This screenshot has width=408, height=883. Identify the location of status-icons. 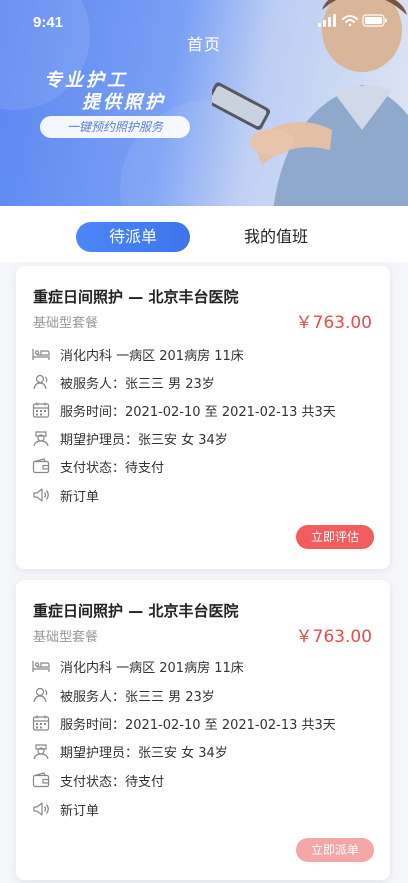
(352, 20).